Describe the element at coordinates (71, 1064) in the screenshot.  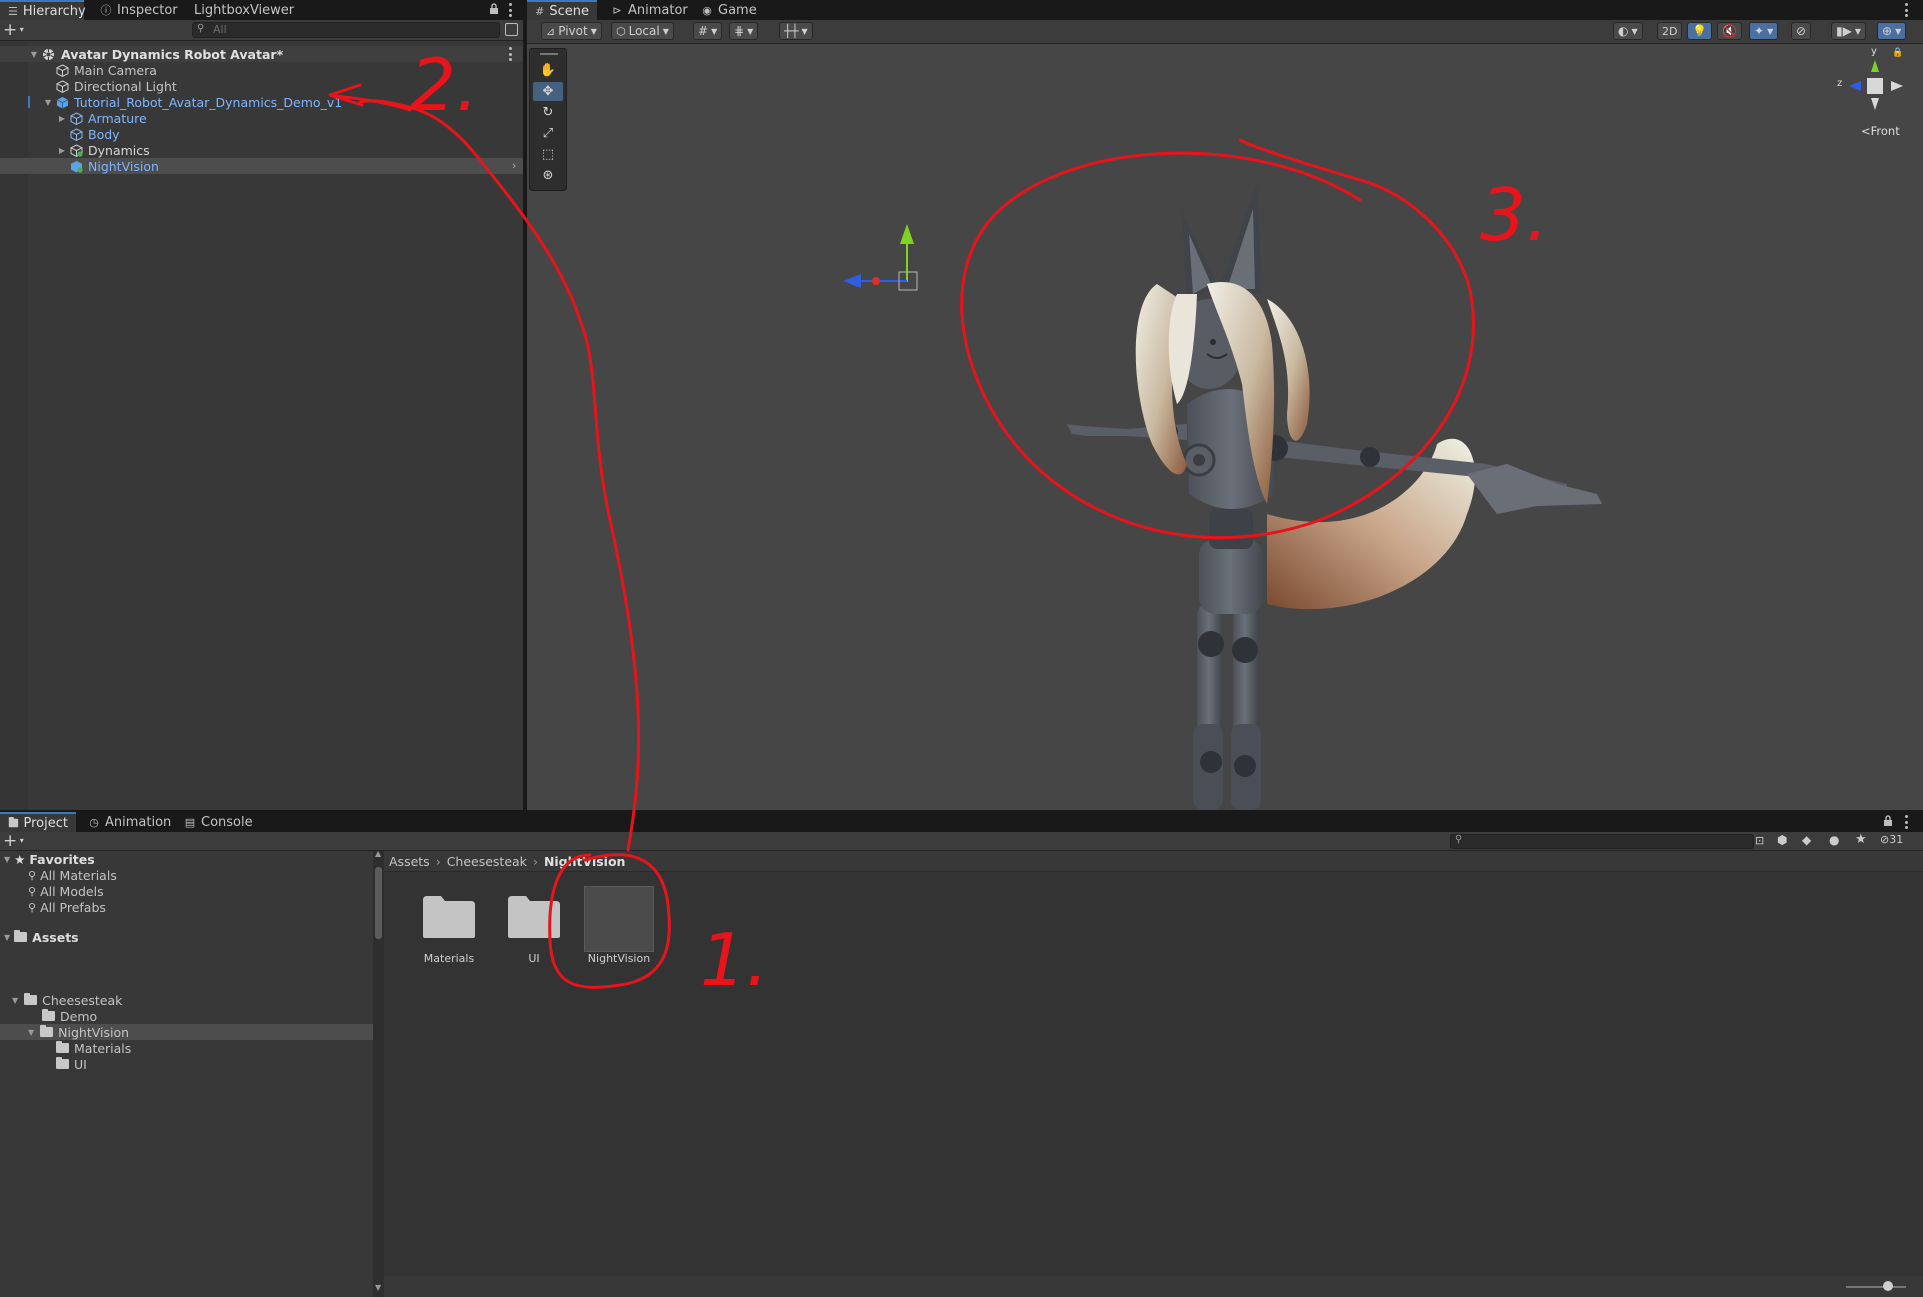
I see `folder-ui: UI` at that location.